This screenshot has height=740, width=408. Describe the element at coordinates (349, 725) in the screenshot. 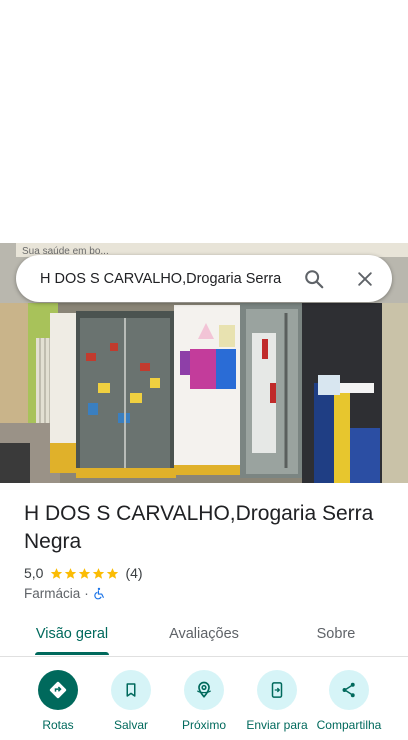

I see `share-label: Compartilha` at that location.